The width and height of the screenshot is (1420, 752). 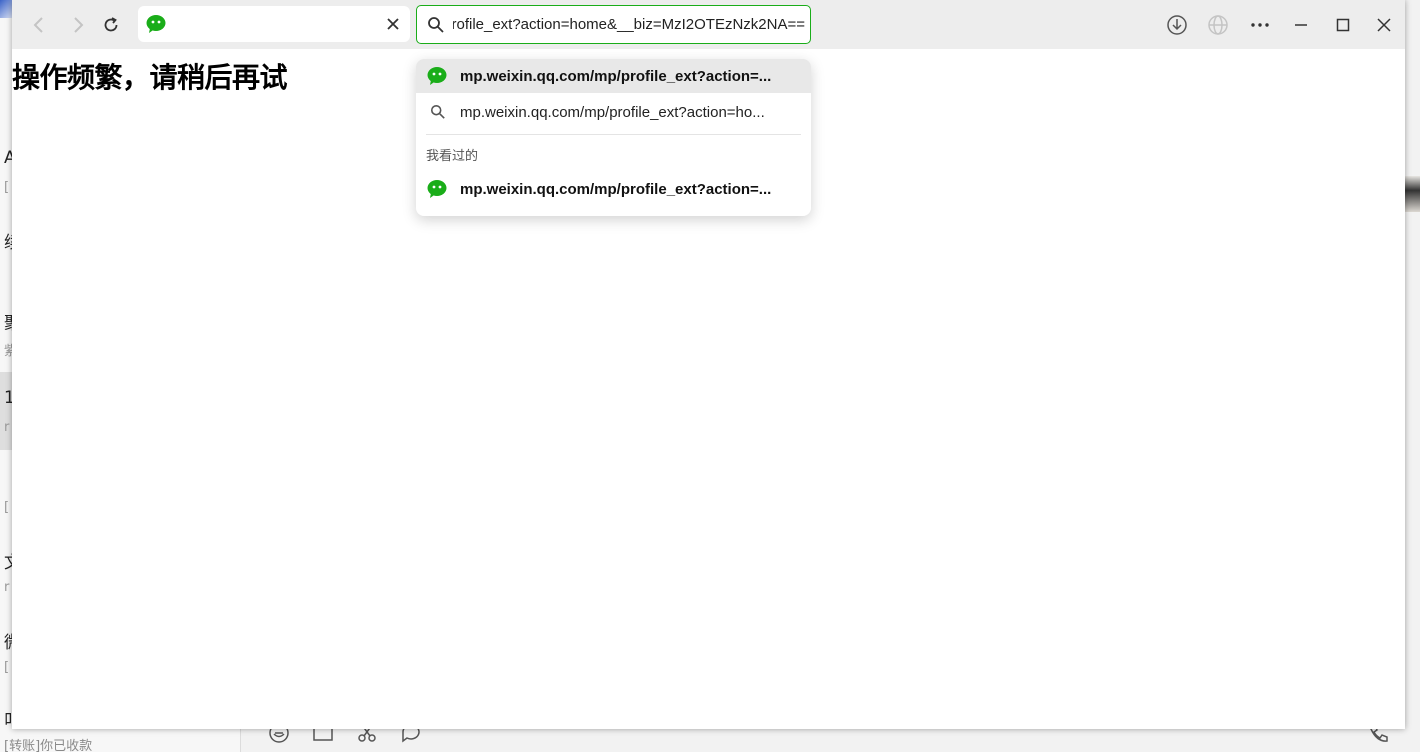 I want to click on download-button, so click(x=1177, y=25).